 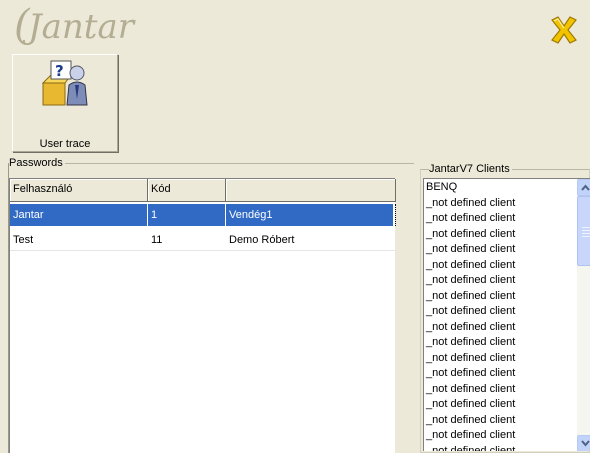 What do you see at coordinates (501, 188) in the screenshot?
I see `list-item: BENQ` at bounding box center [501, 188].